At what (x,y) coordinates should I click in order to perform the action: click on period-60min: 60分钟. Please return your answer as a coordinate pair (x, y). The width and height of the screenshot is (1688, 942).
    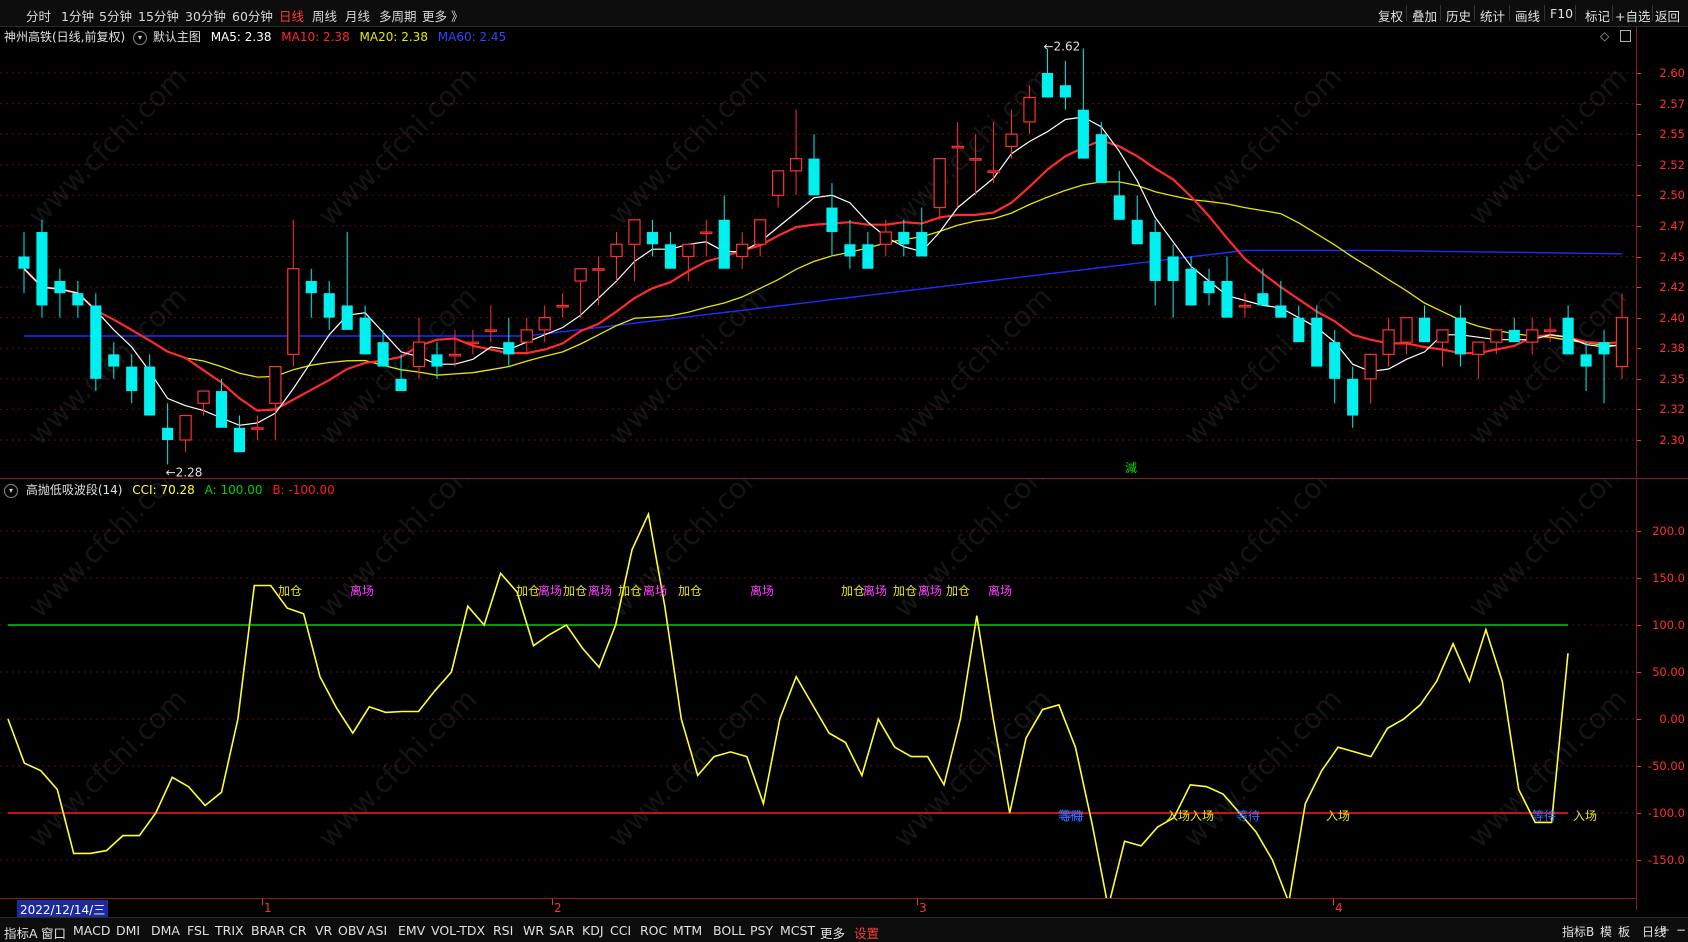
    Looking at the image, I should click on (252, 15).